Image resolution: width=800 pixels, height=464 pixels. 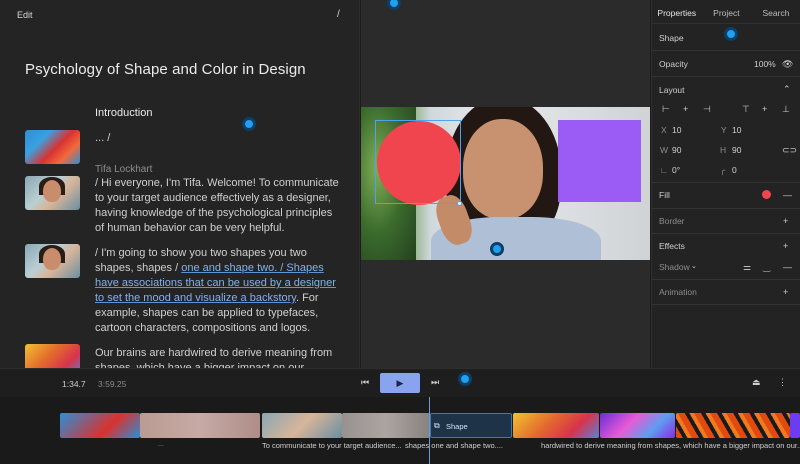 What do you see at coordinates (503, 169) in the screenshot?
I see `presenter-face` at bounding box center [503, 169].